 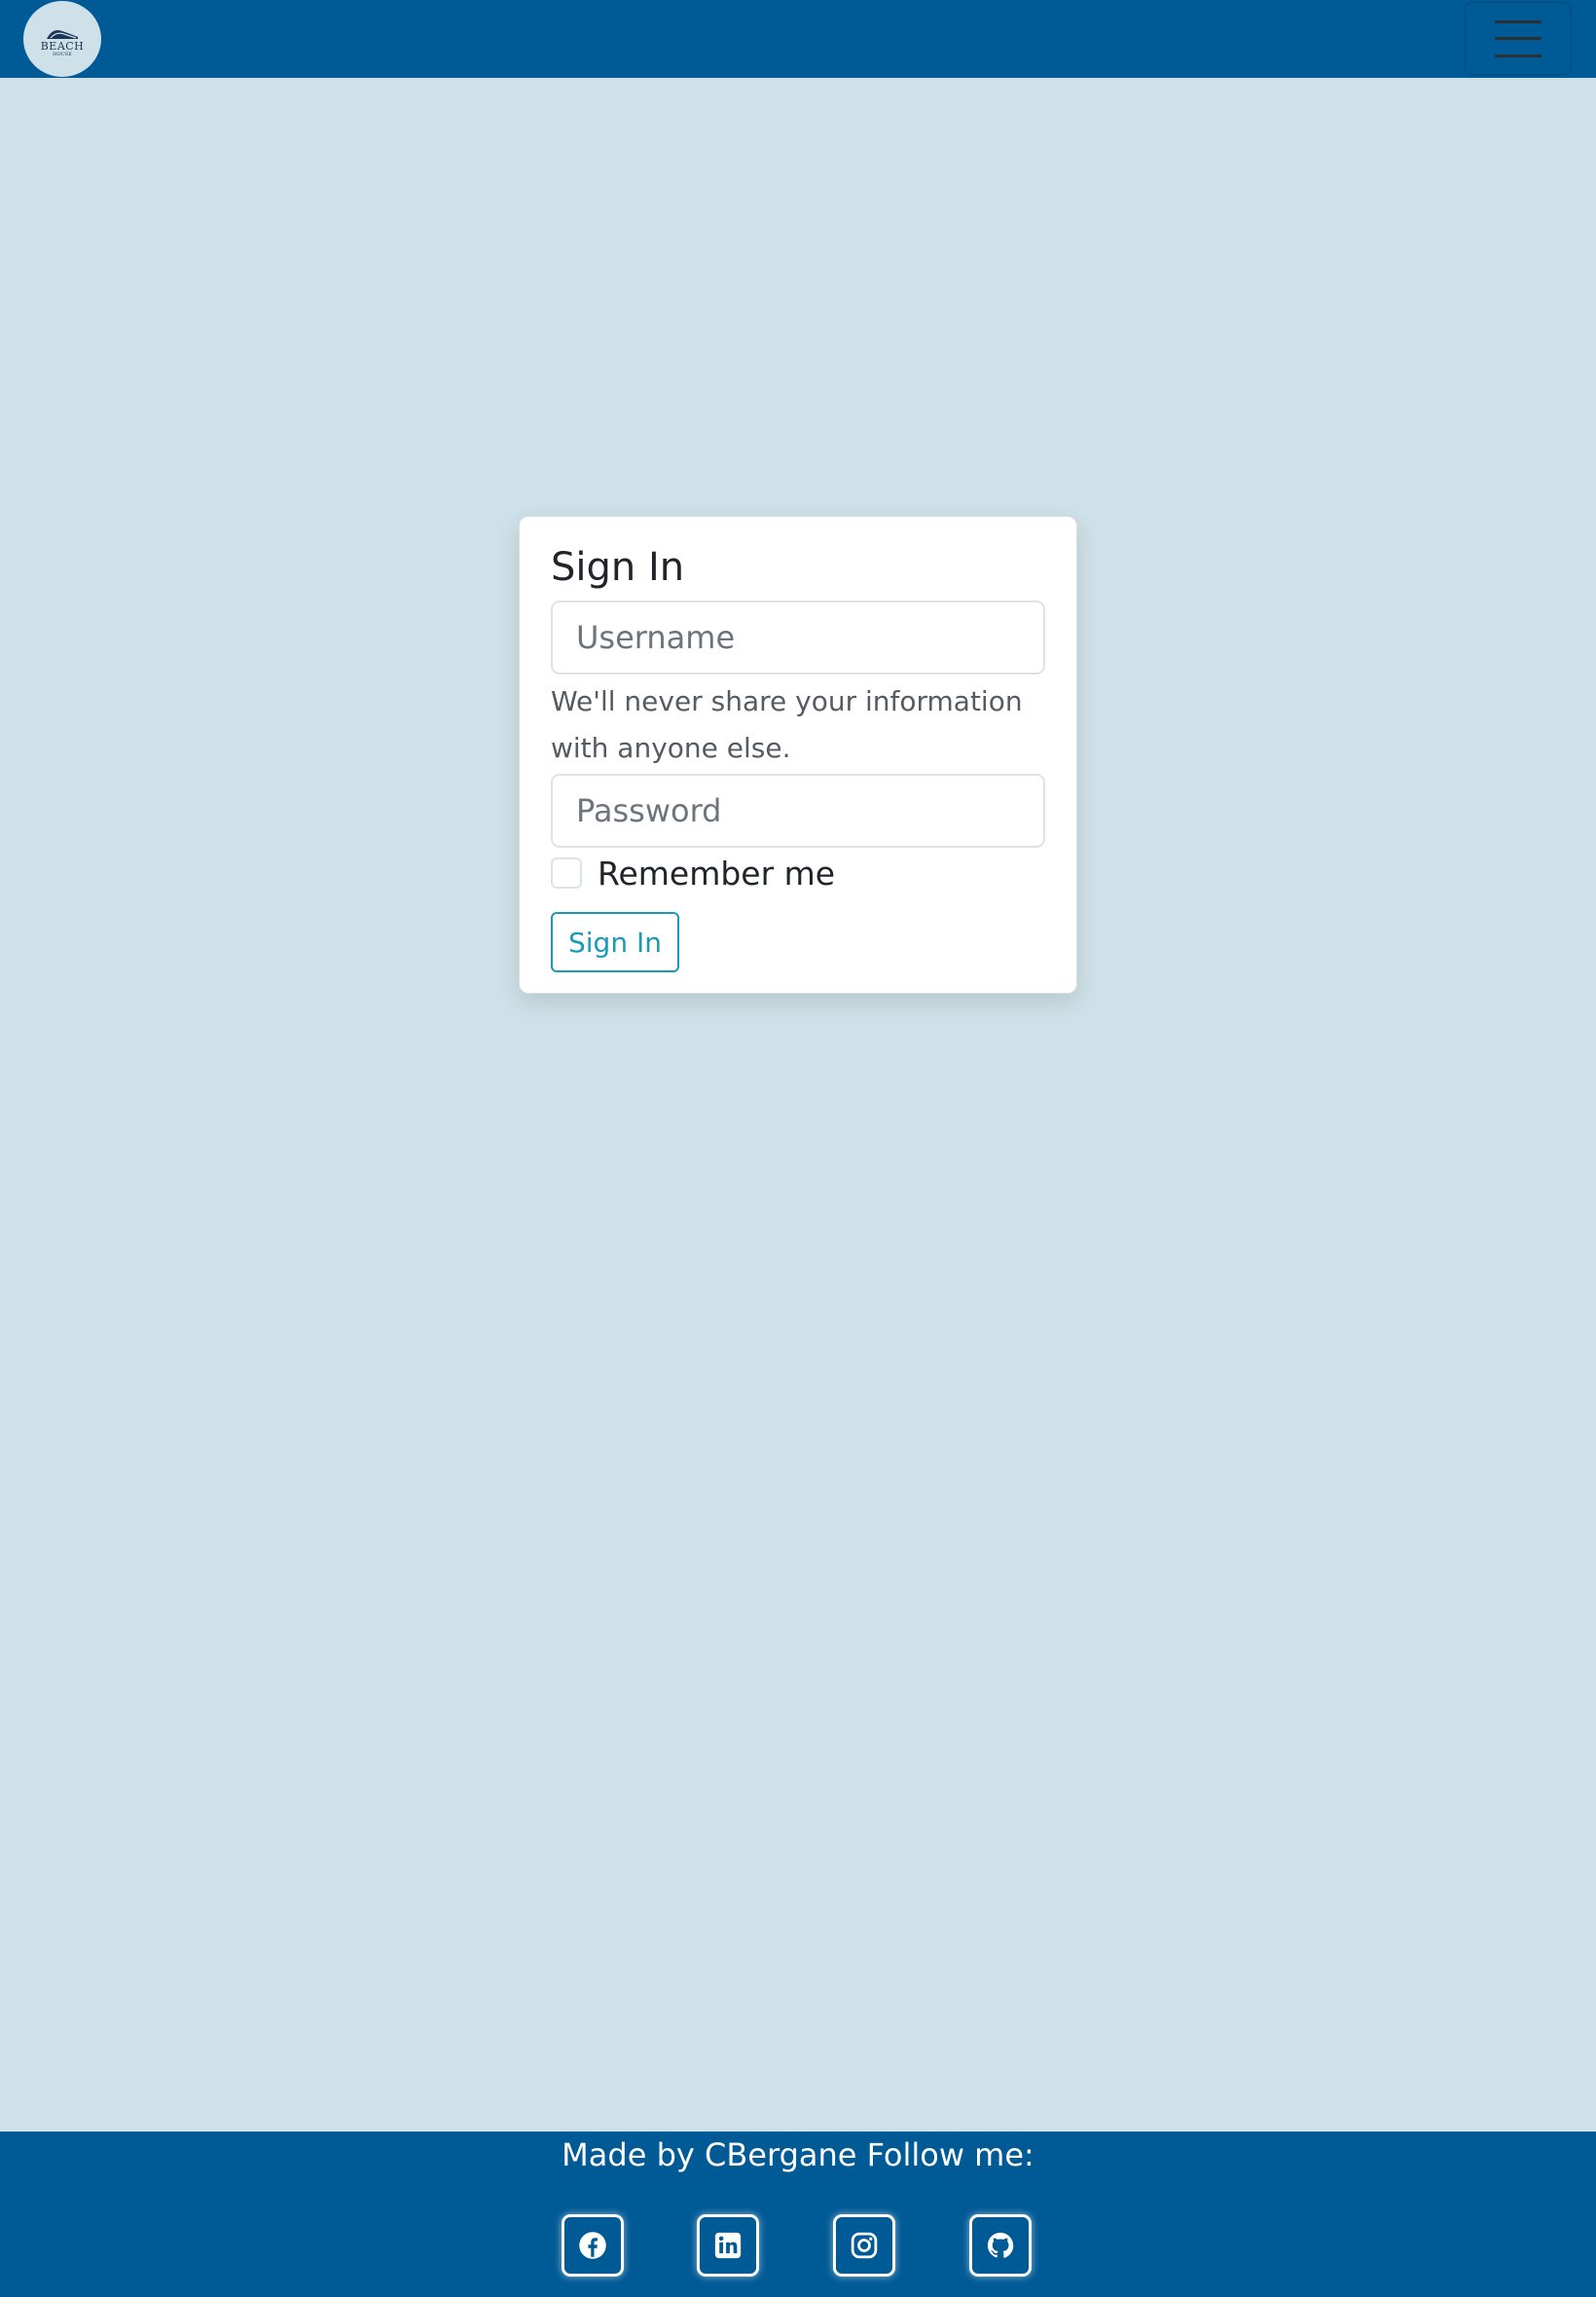 I want to click on github-link, so click(x=1001, y=2245).